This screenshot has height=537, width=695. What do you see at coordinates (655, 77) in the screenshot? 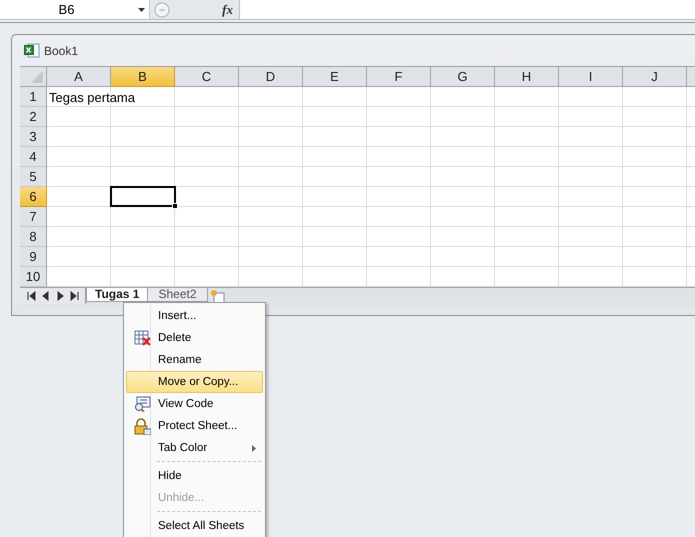
I see `column-header: J` at bounding box center [655, 77].